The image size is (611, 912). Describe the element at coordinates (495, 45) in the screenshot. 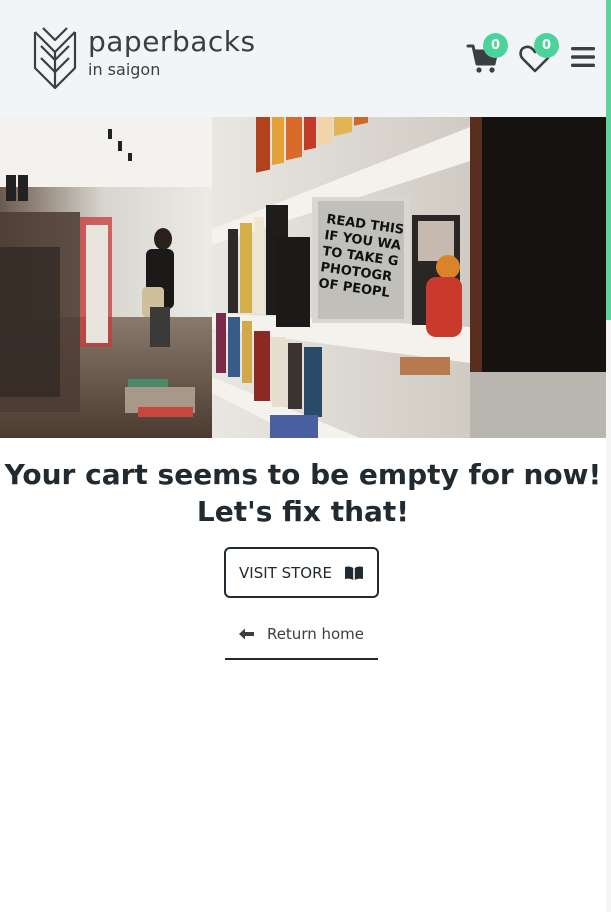

I see `cart-count-badge: 0` at that location.